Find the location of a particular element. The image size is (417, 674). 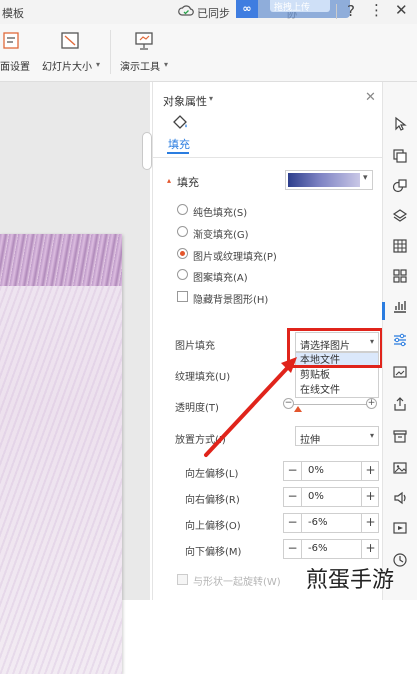

pane-title: 对象属性 is located at coordinates (185, 101).